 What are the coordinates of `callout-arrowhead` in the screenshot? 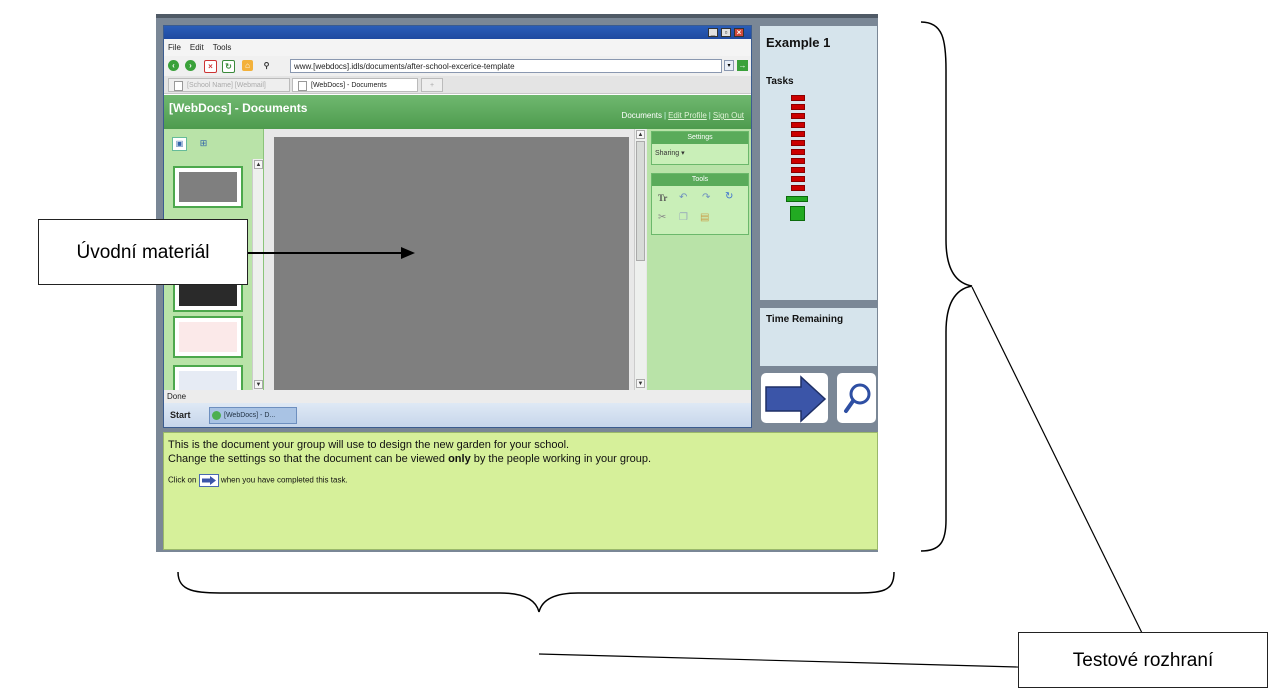 It's located at (408, 253).